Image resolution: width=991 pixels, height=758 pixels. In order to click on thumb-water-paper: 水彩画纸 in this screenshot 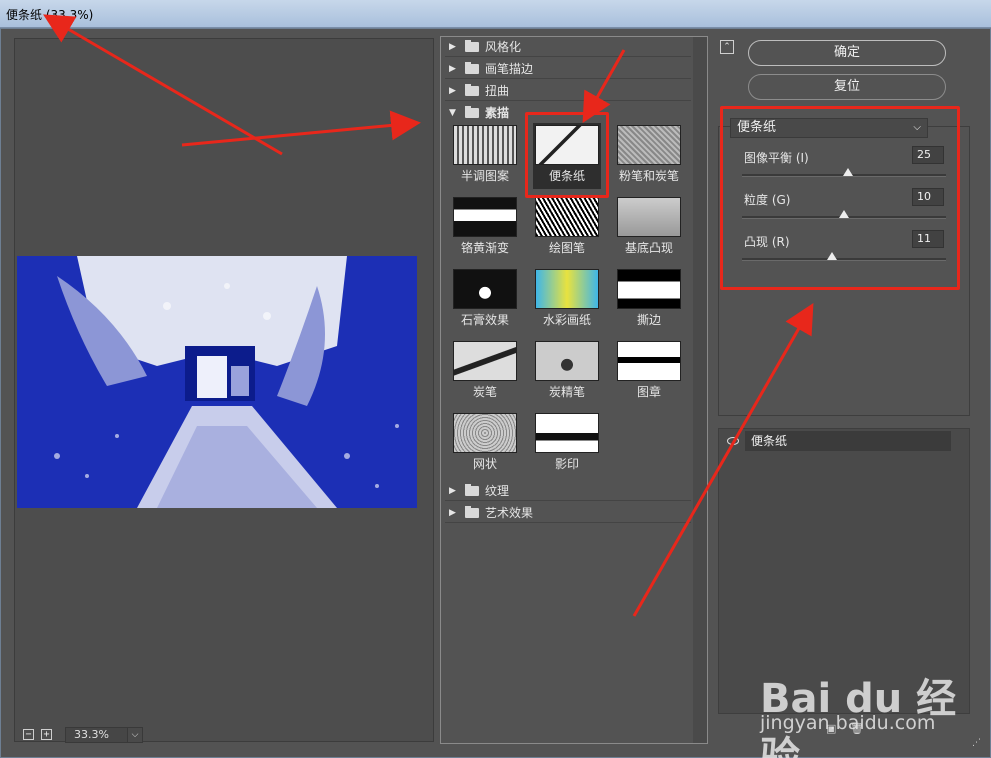, I will do `click(567, 300)`.